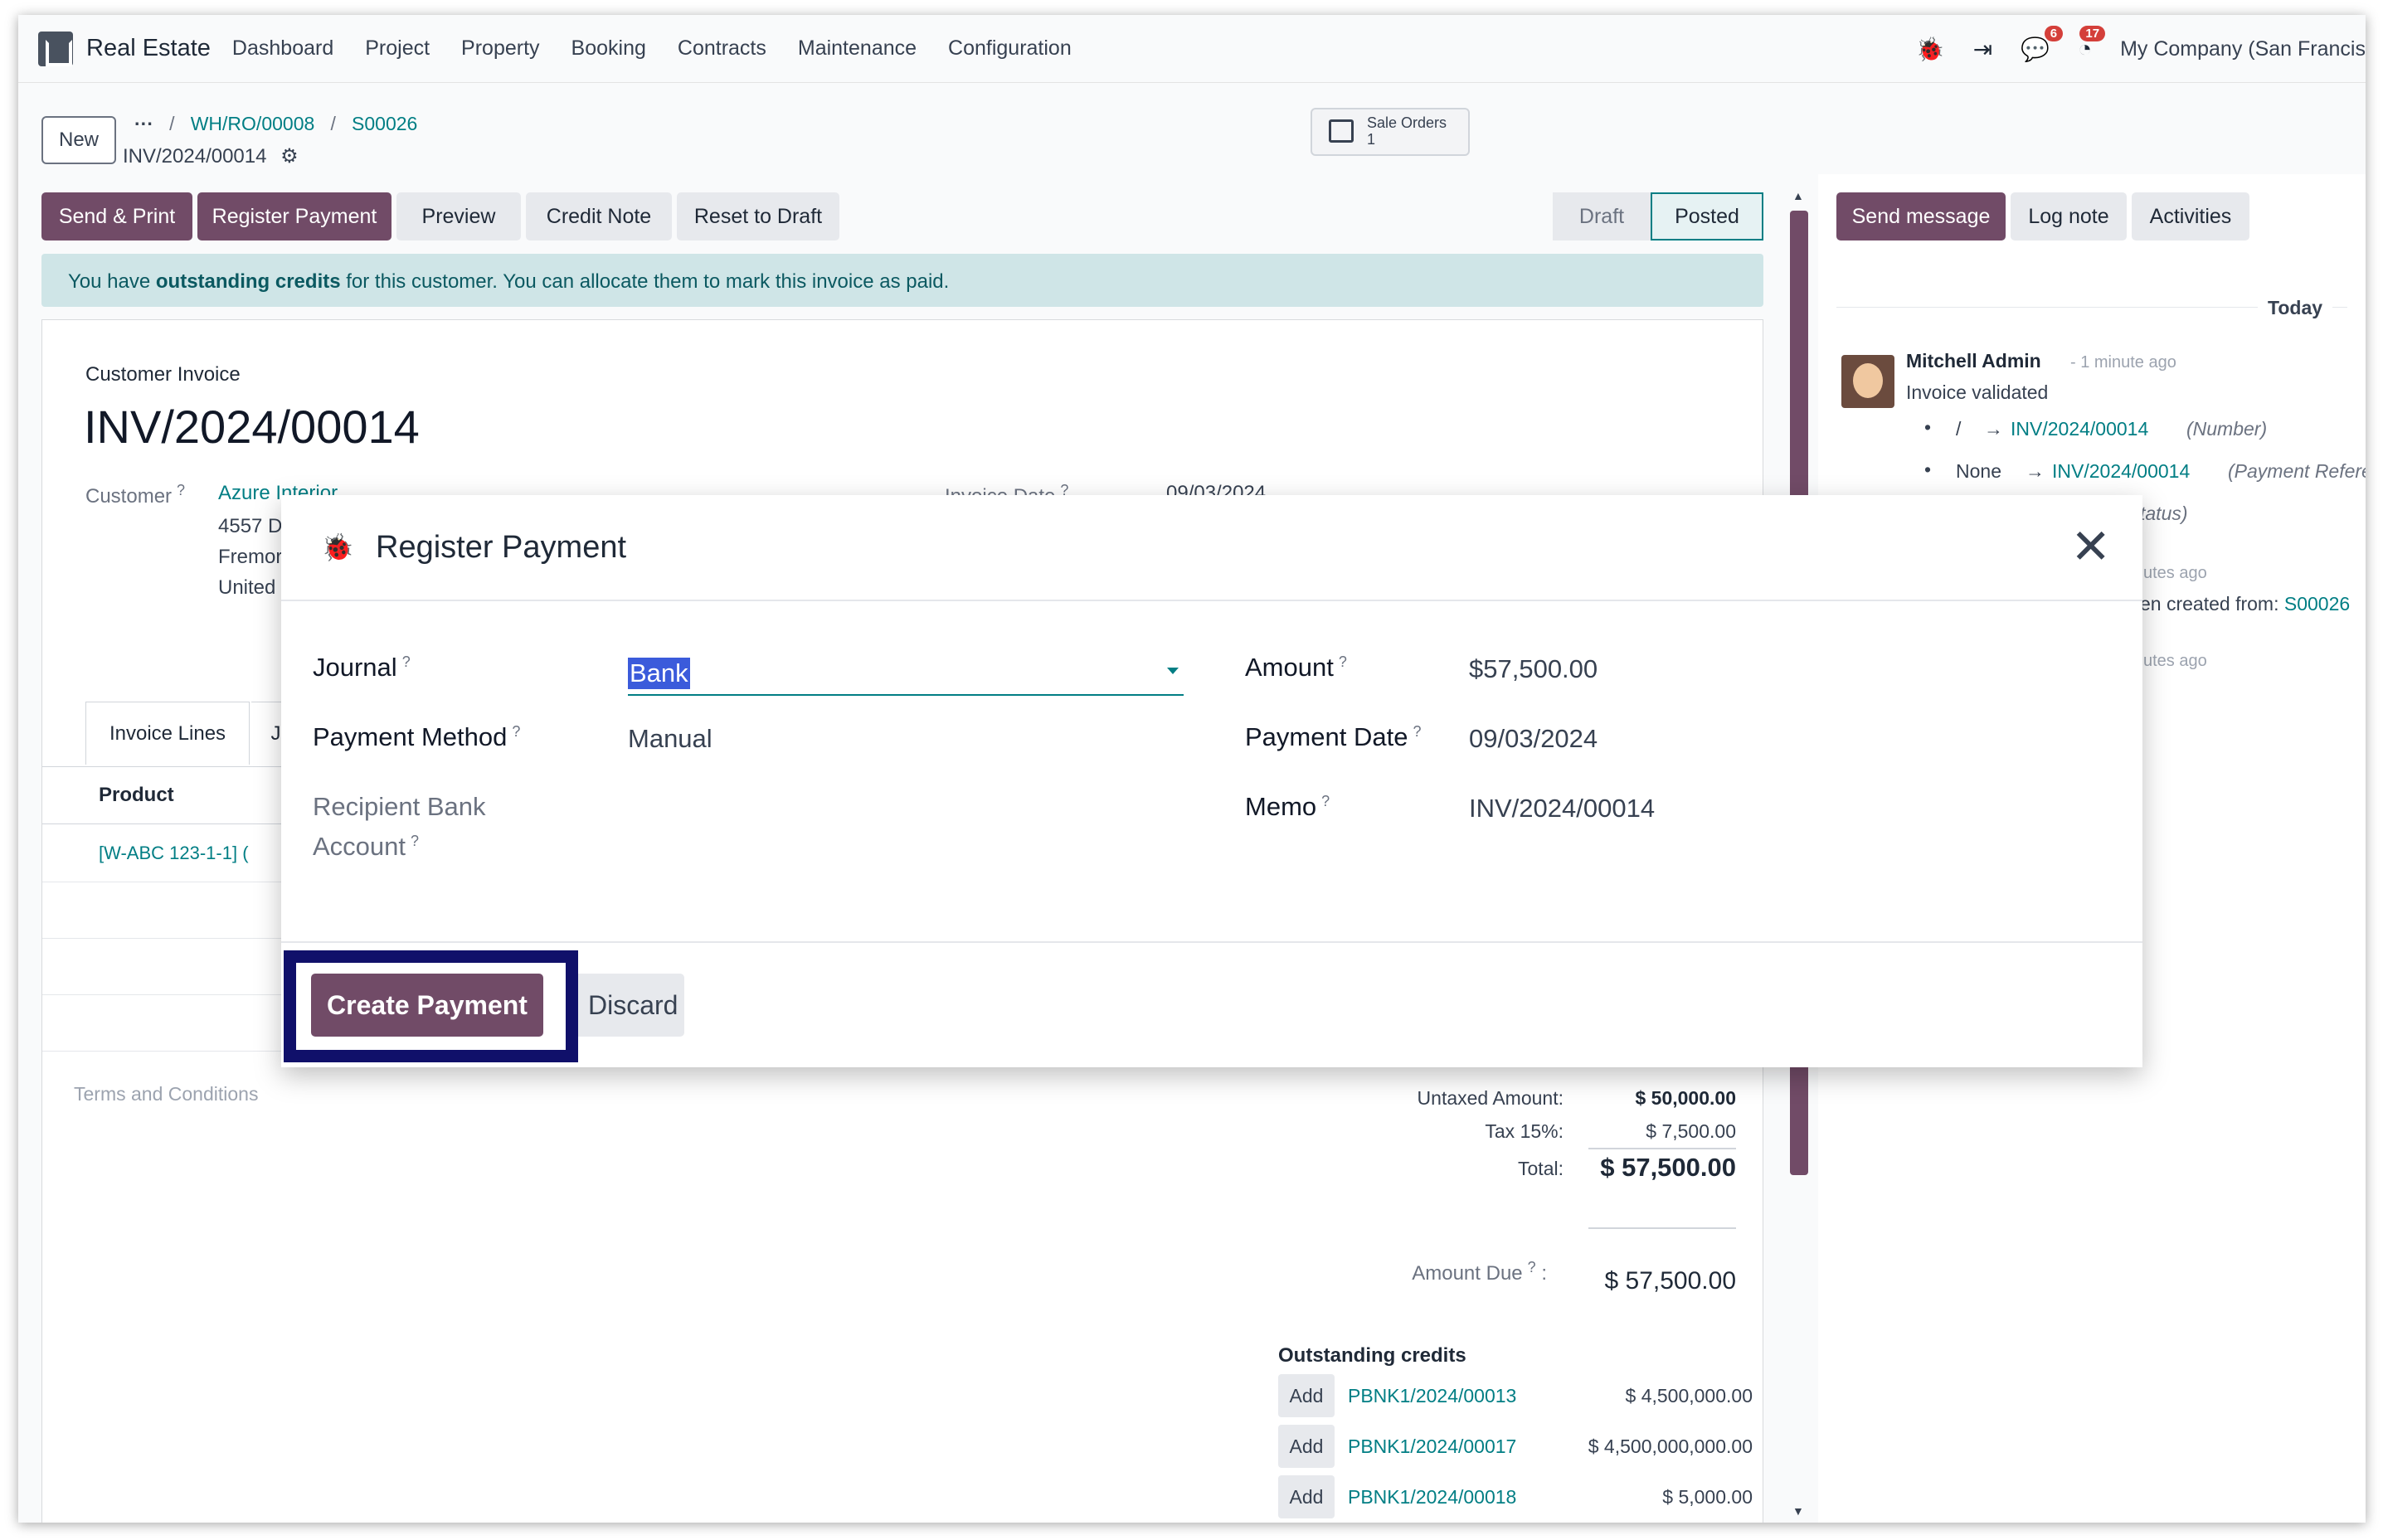 The image size is (2383, 1540). What do you see at coordinates (1689, 1395) in the screenshot?
I see `credit-amount: $ 4,500,000.00` at bounding box center [1689, 1395].